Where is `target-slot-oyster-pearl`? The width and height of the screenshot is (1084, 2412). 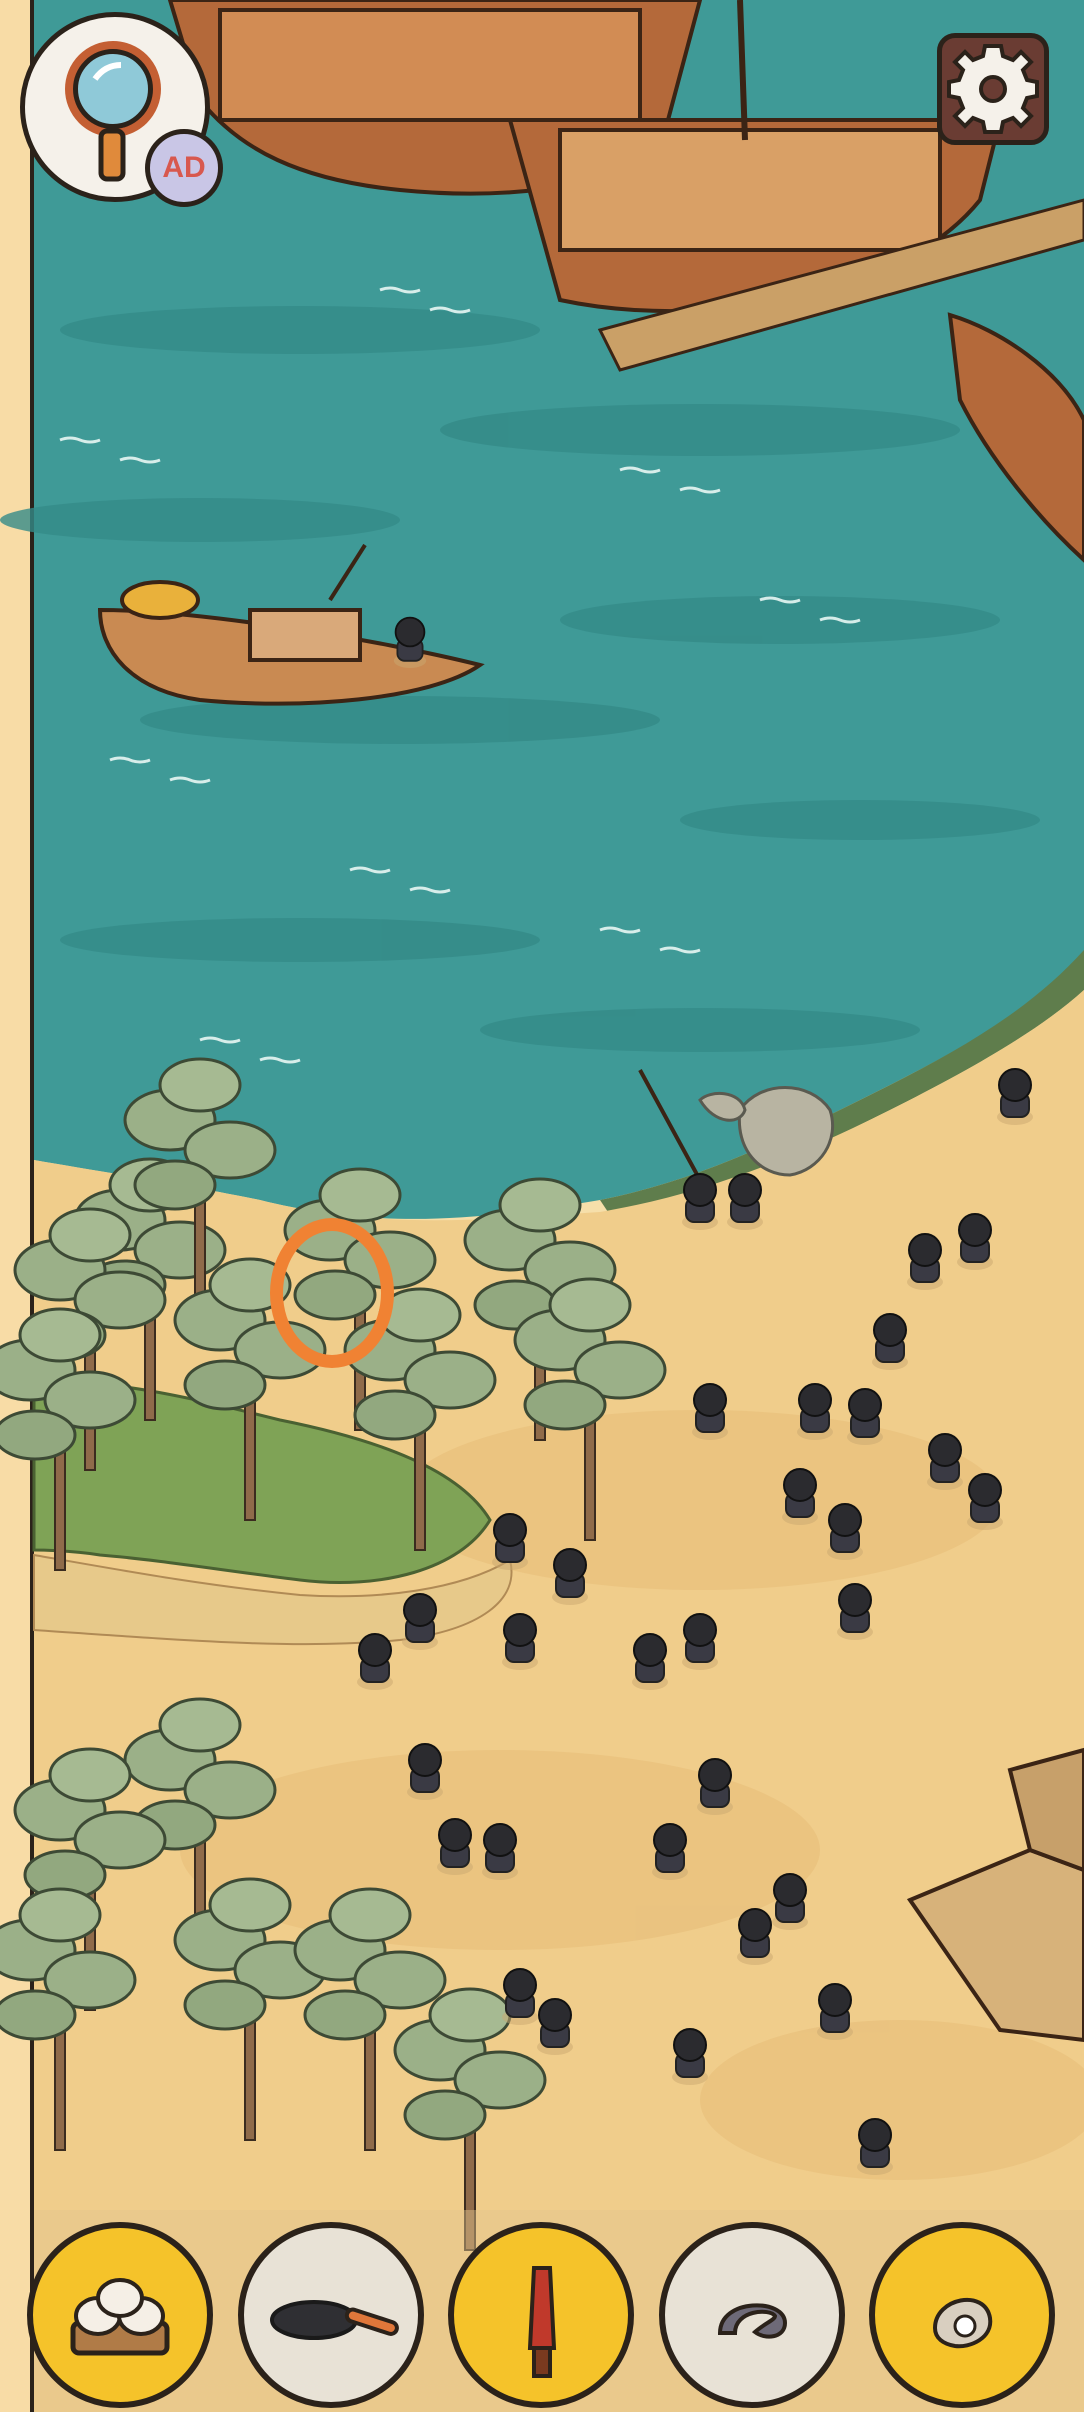 target-slot-oyster-pearl is located at coordinates (962, 2315).